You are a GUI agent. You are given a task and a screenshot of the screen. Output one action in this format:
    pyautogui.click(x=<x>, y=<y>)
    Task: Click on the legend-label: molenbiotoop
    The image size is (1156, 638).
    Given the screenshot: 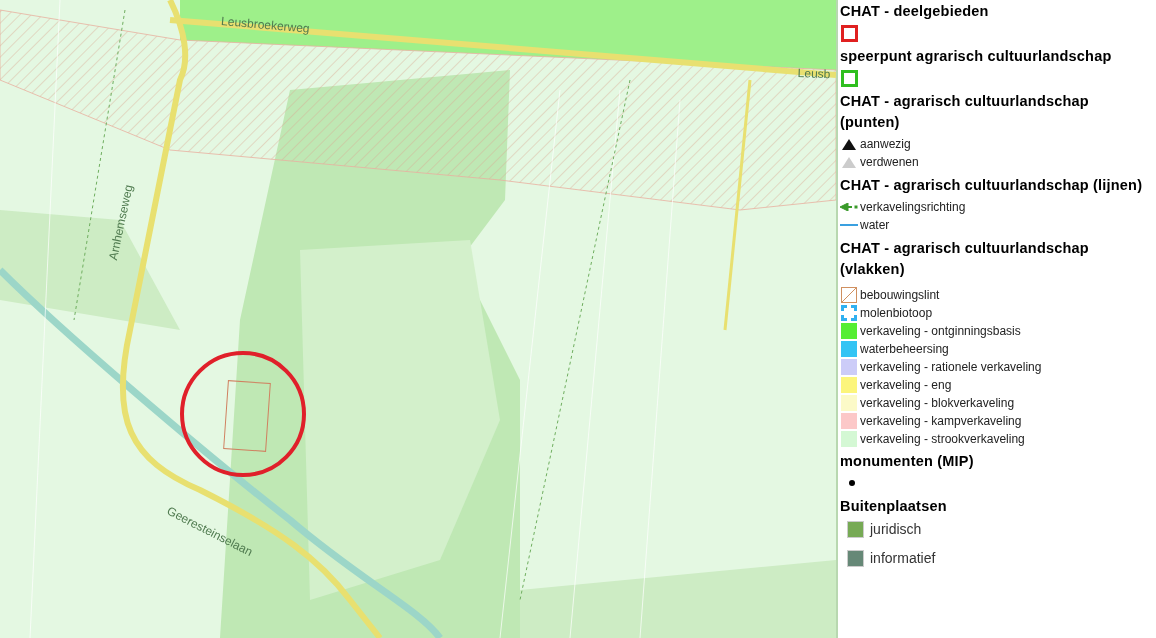 What is the action you would take?
    pyautogui.click(x=896, y=313)
    